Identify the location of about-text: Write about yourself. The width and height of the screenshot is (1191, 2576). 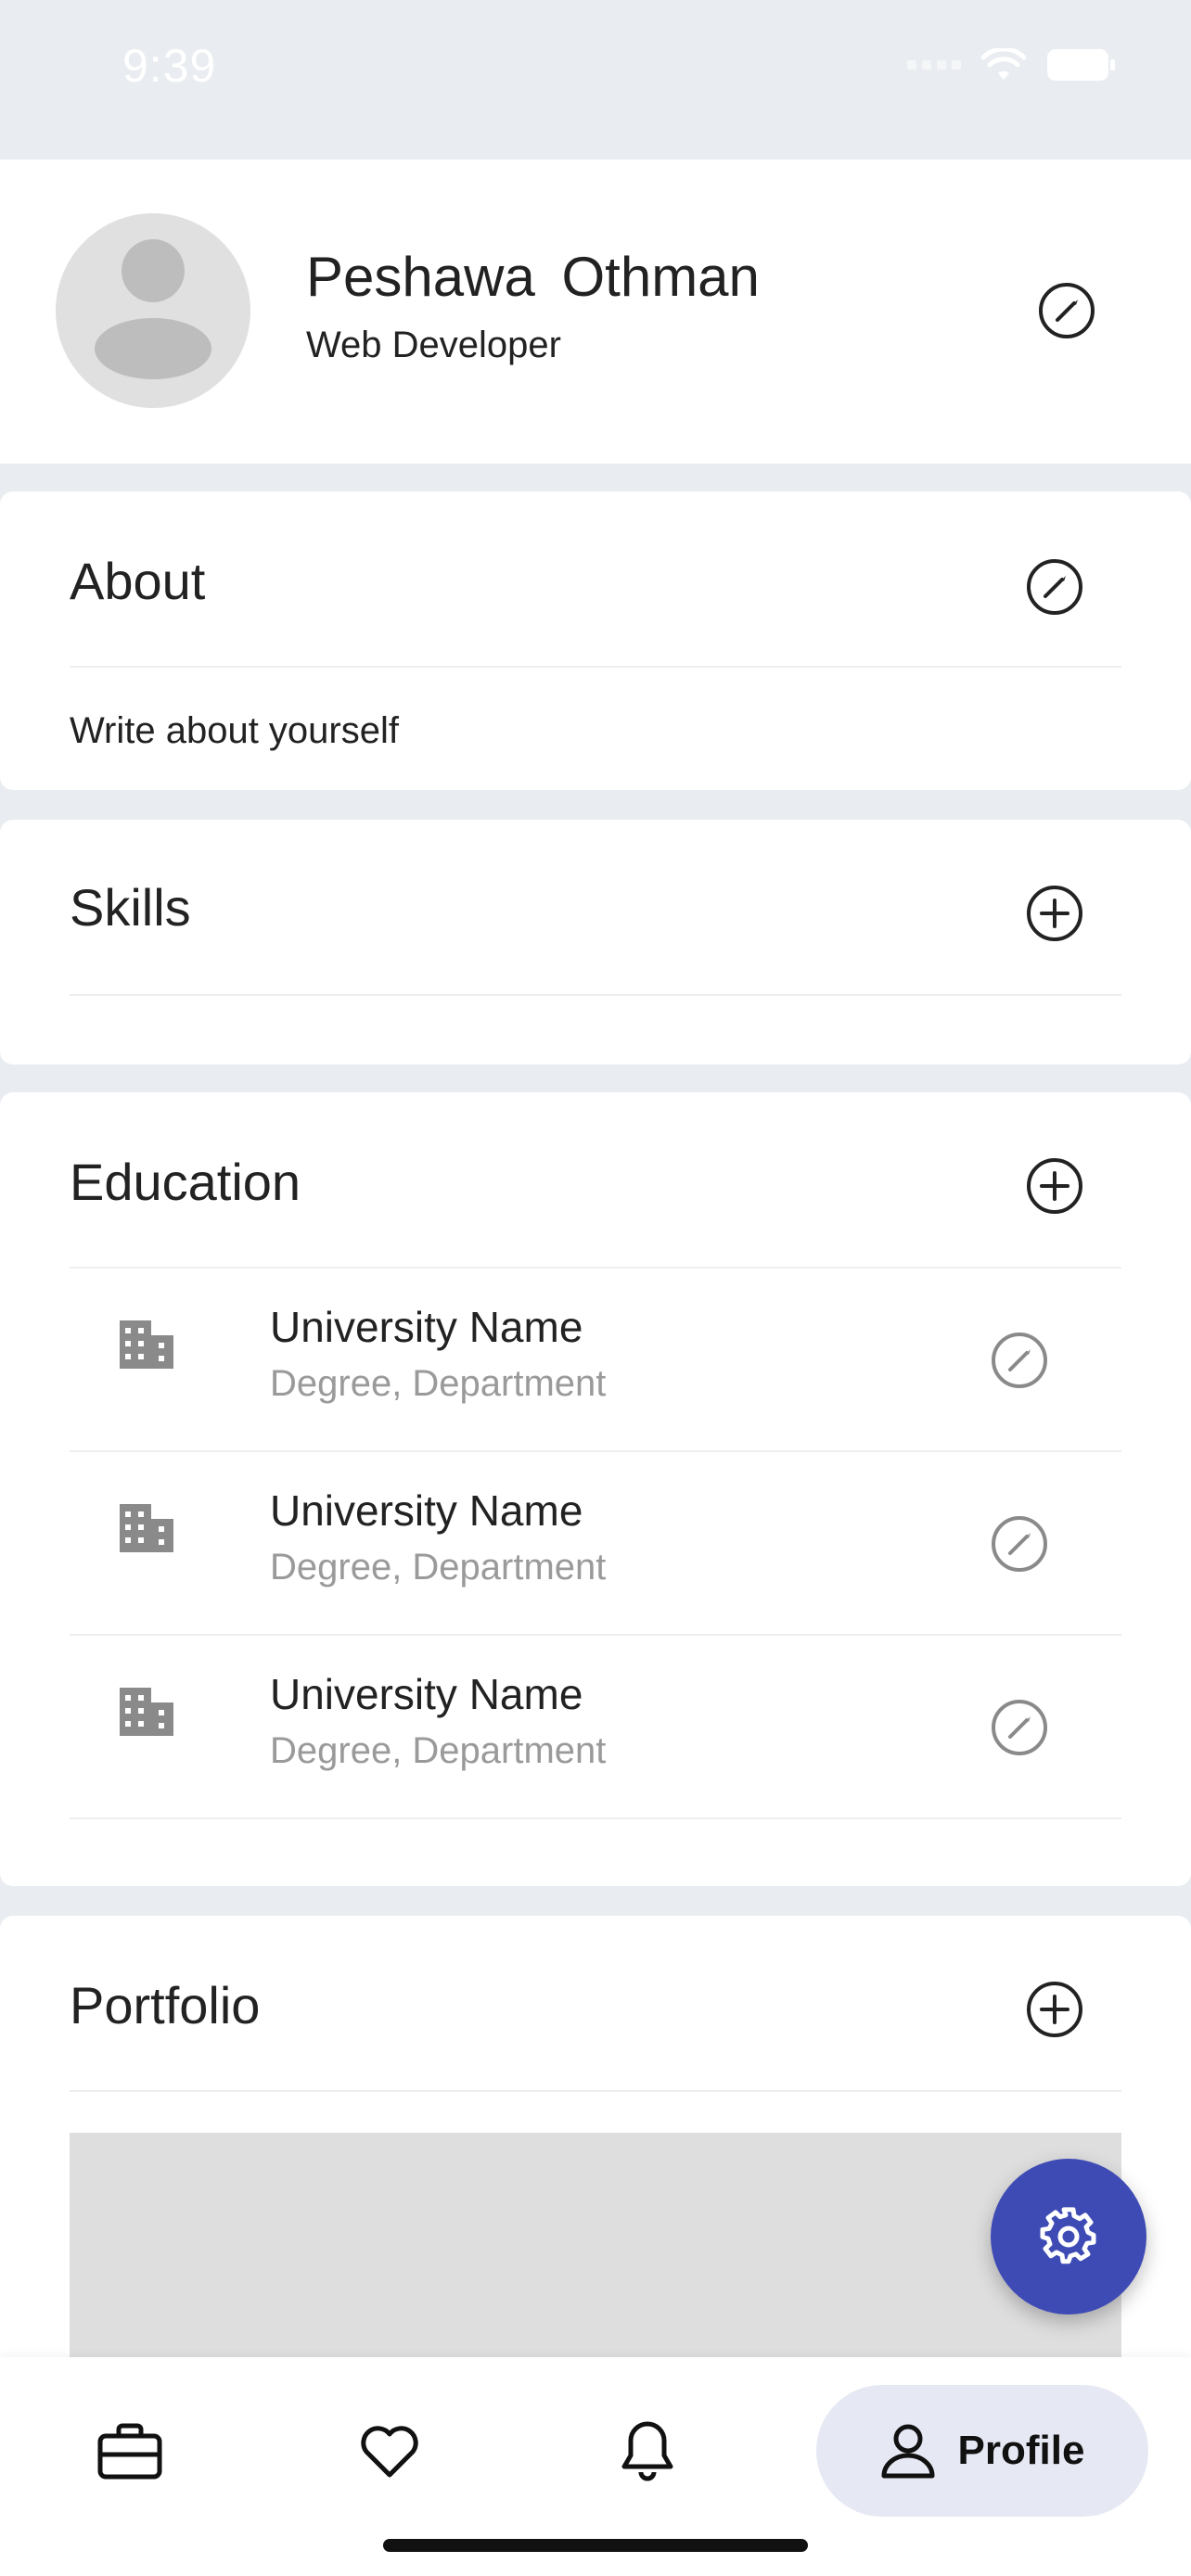
(235, 730).